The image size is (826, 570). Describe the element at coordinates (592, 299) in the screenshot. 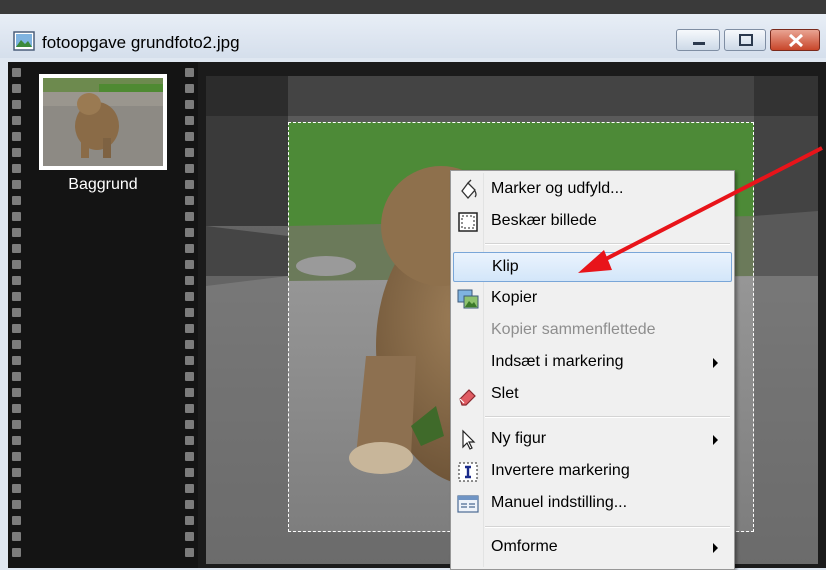

I see `menu-item-kopier: Kopier` at that location.